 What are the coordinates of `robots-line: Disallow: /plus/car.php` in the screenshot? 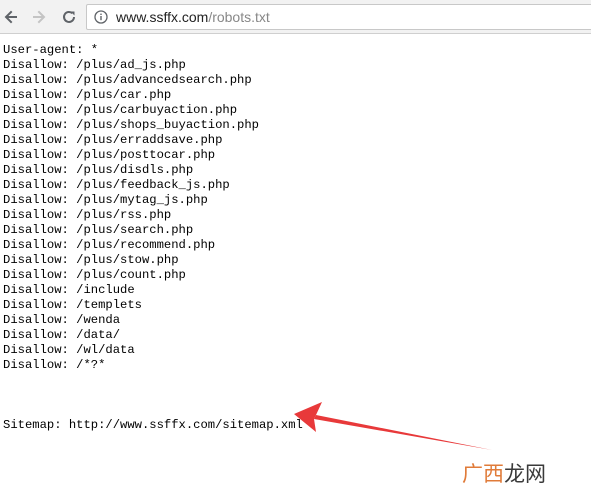 It's located at (87, 95).